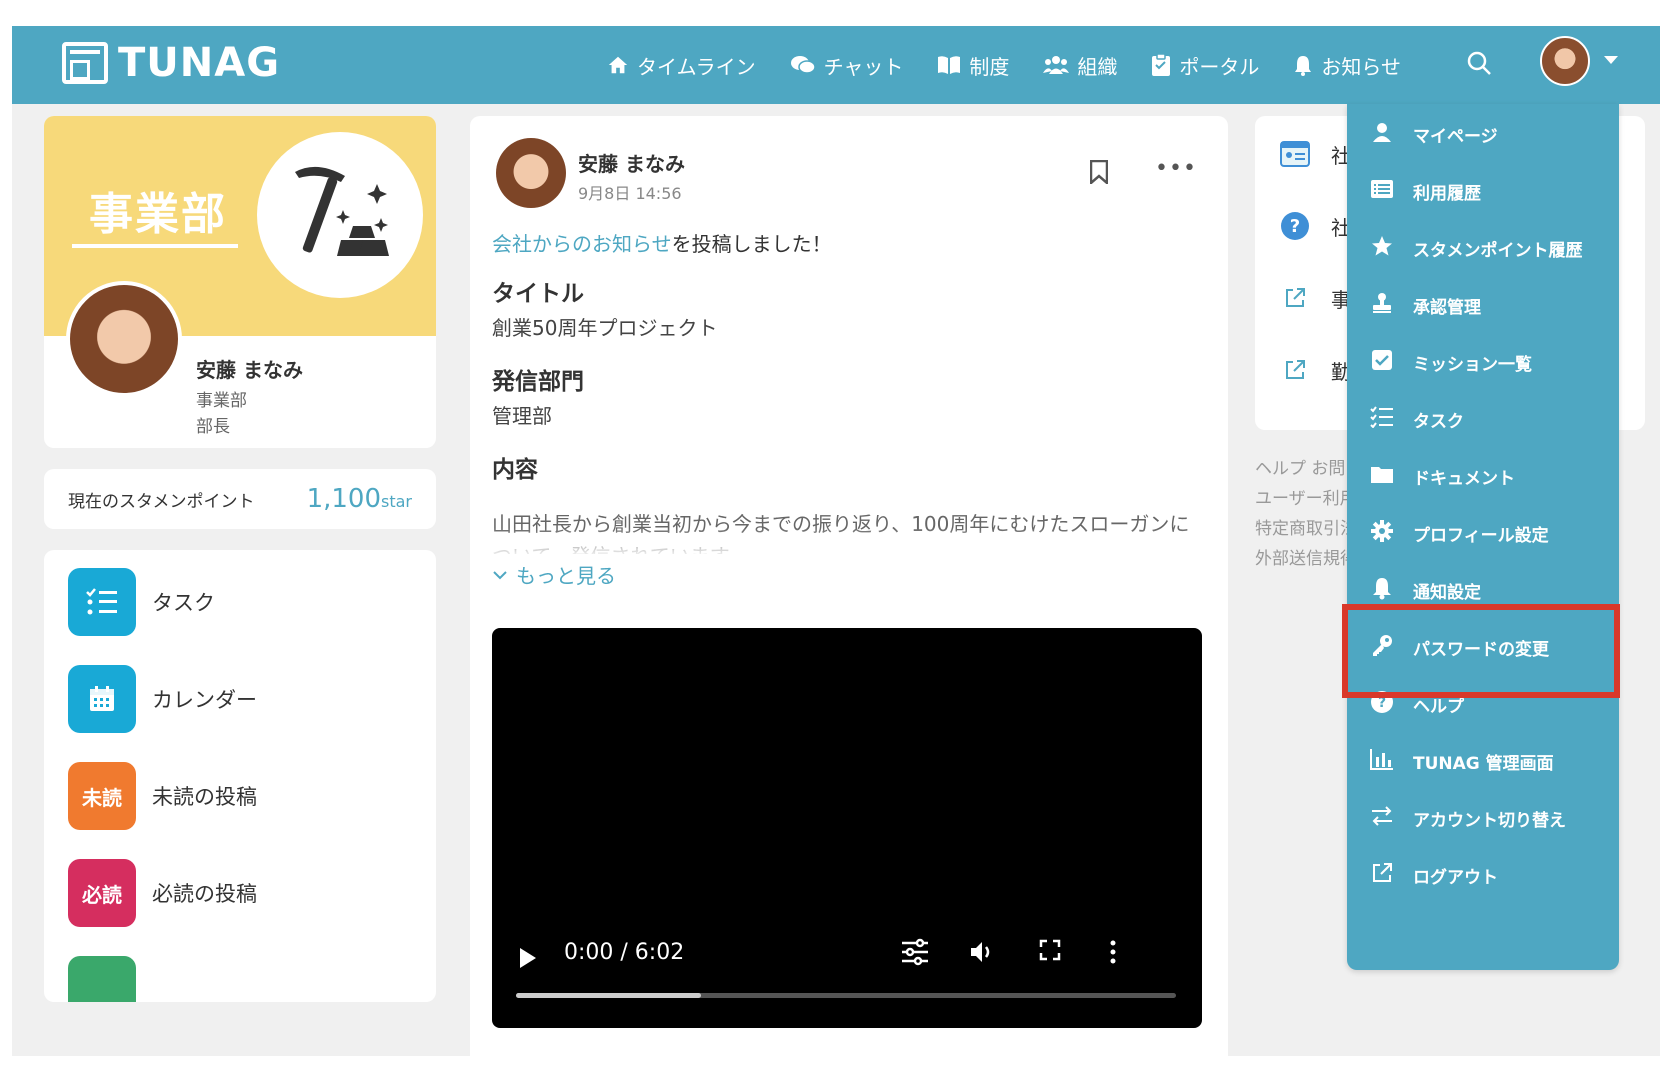 The image size is (1674, 1068). I want to click on nav-notifications-label: お知らせ, so click(1361, 66).